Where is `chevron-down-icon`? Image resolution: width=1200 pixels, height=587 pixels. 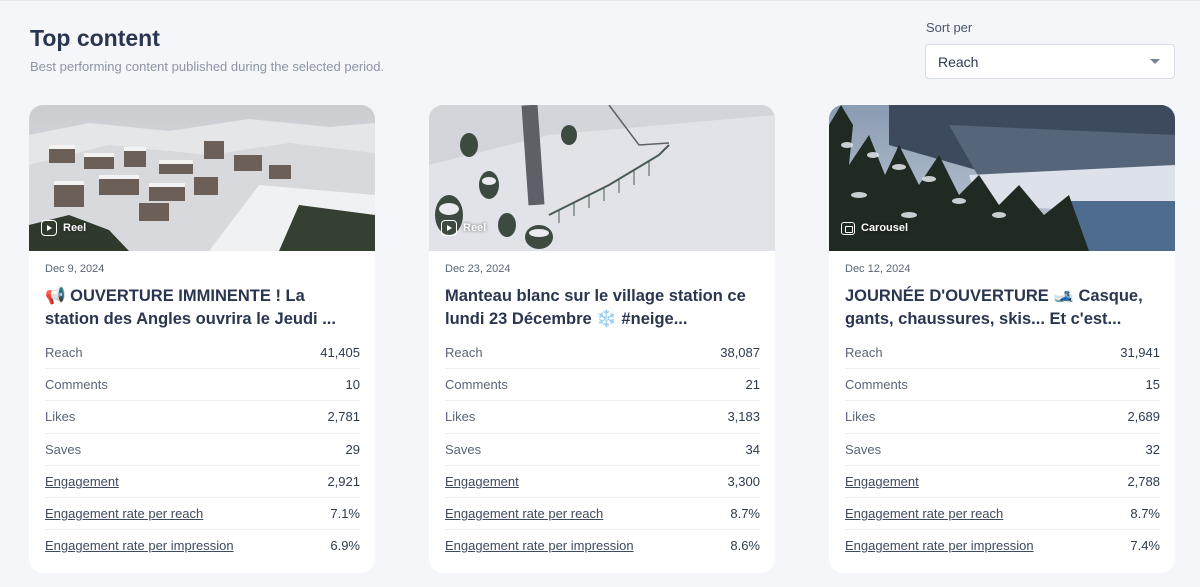 chevron-down-icon is located at coordinates (1155, 61).